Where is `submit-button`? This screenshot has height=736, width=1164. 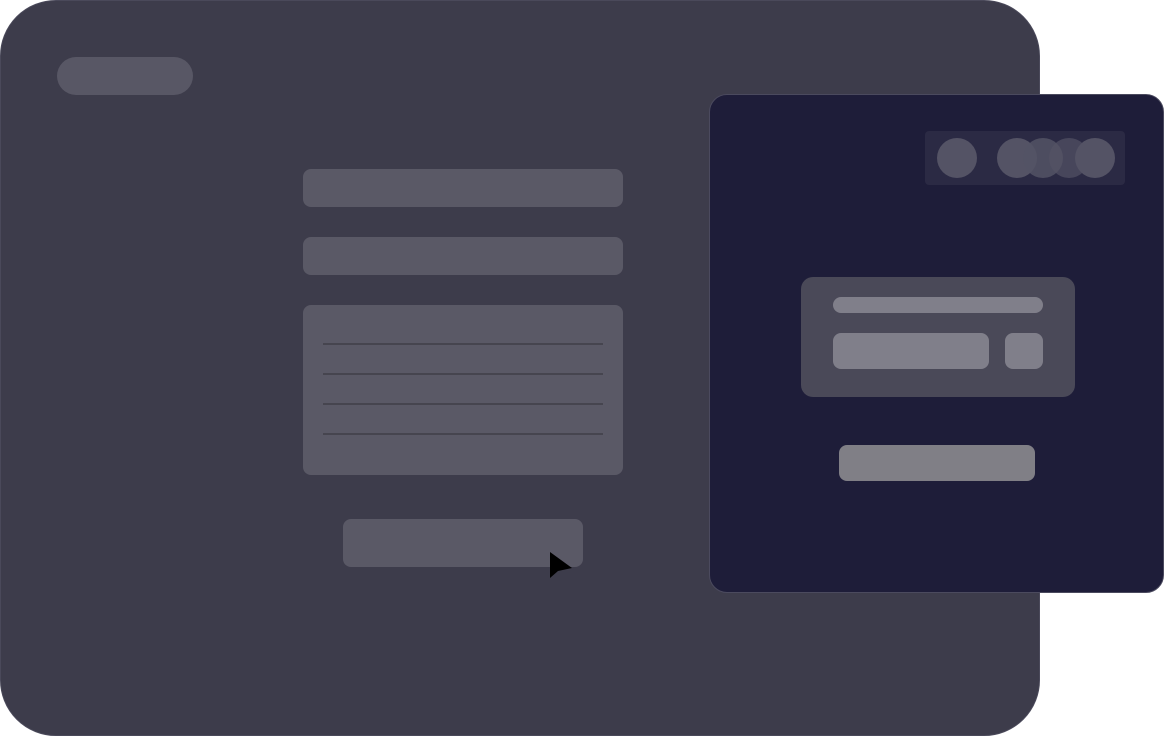
submit-button is located at coordinates (463, 543).